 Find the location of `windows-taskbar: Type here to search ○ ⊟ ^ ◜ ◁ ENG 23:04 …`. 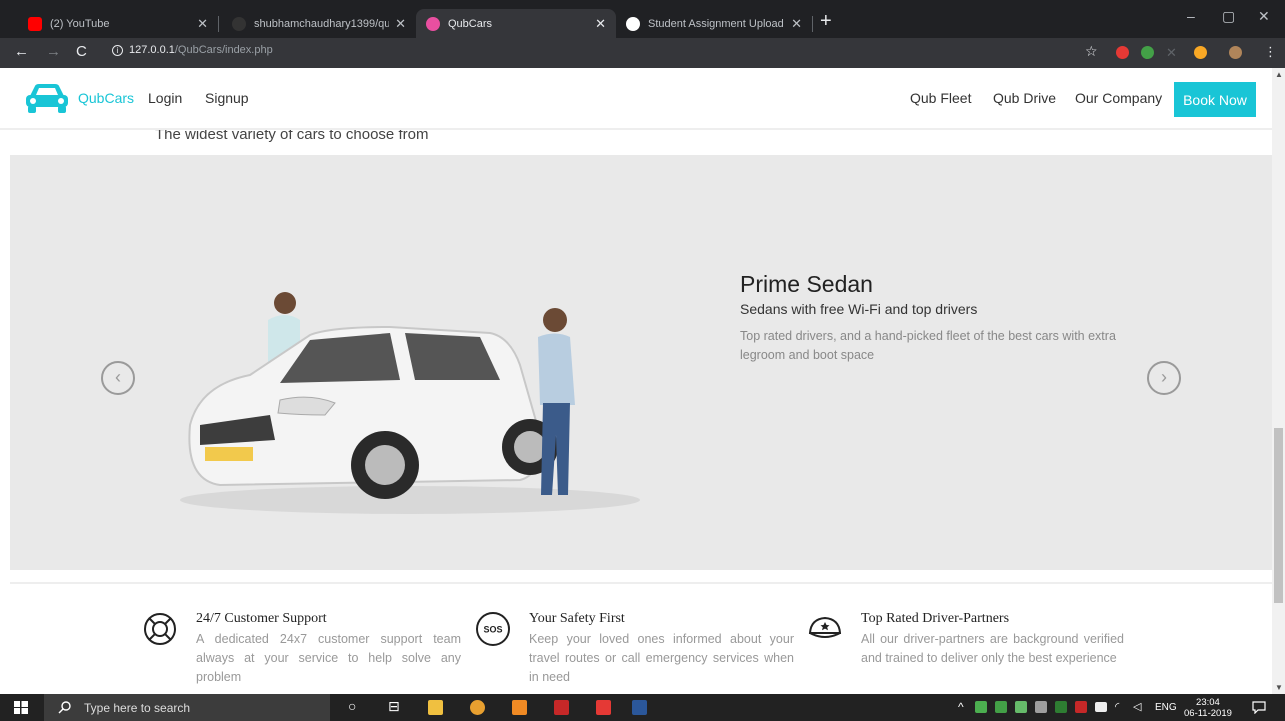

windows-taskbar: Type here to search ○ ⊟ ^ ◜ ◁ ENG 23:04 … is located at coordinates (642, 707).